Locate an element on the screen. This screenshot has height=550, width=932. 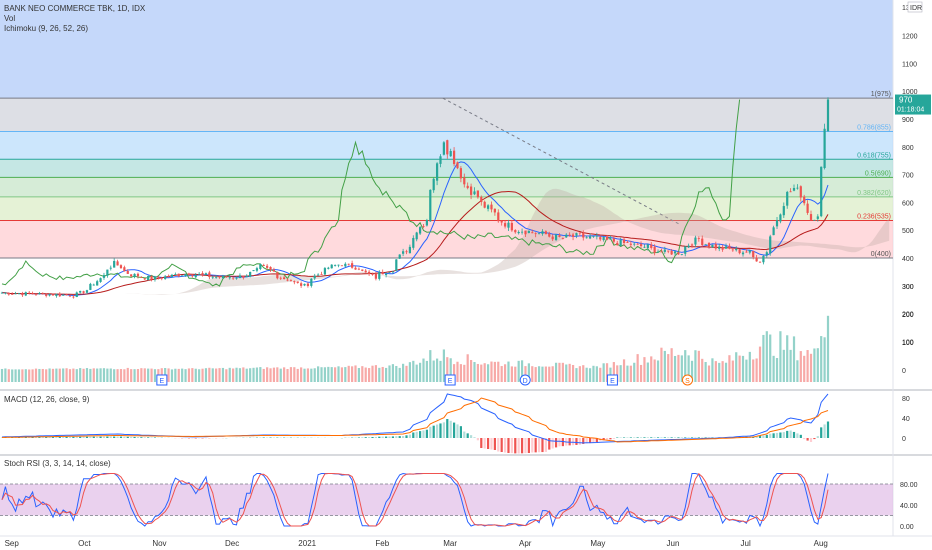
fib-level-label: 0.5(690) is located at coordinates (878, 173).